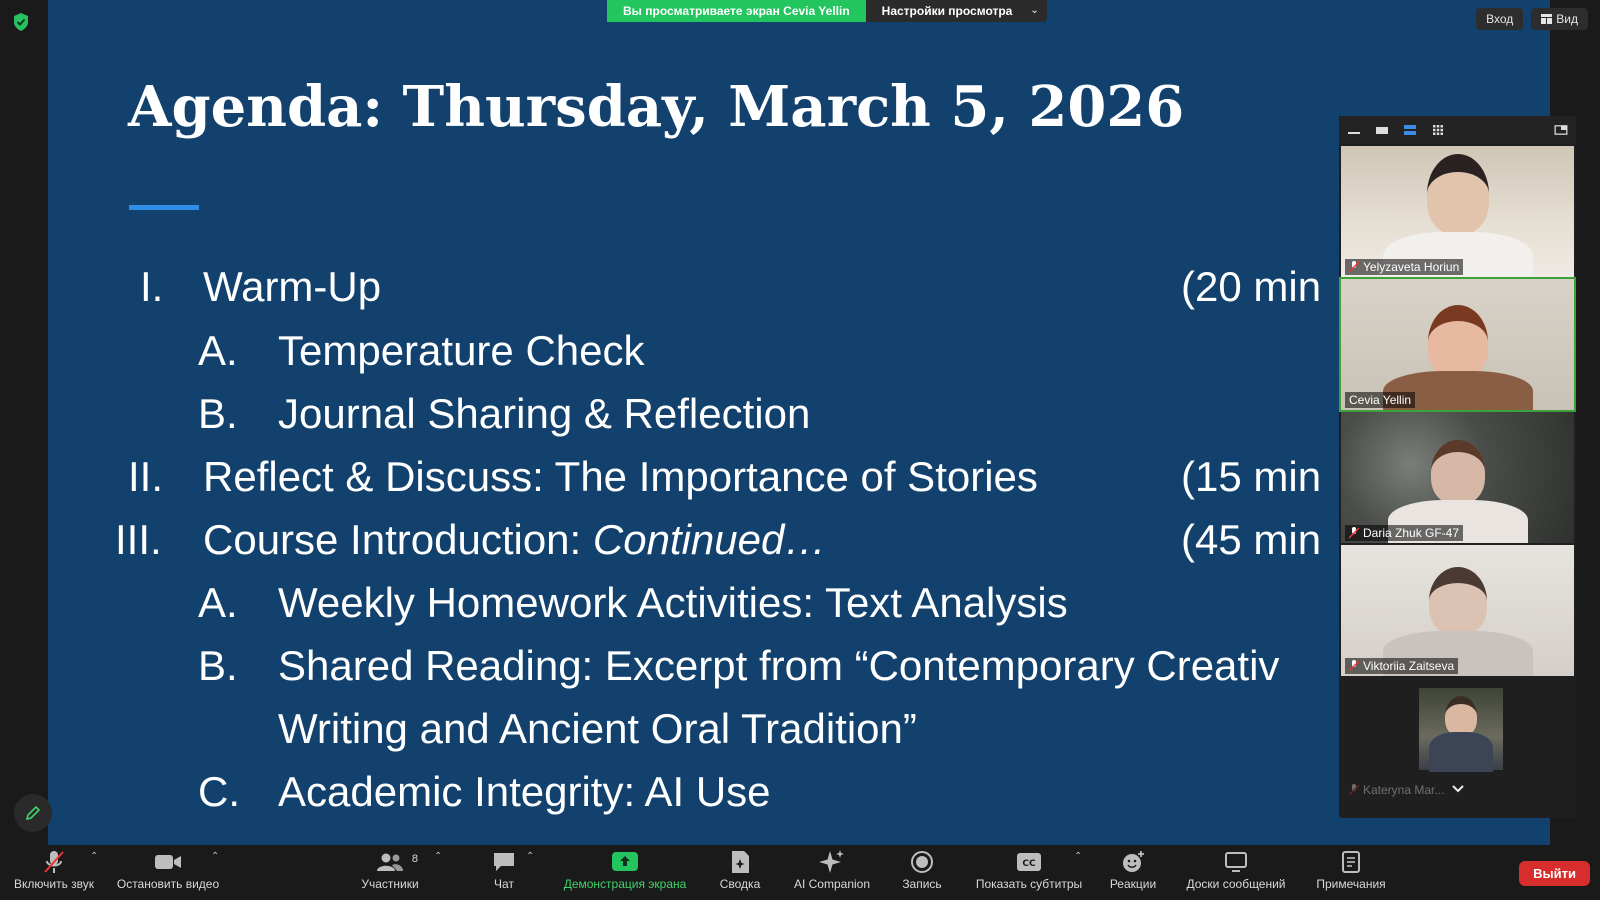 This screenshot has height=900, width=1600. I want to click on whiteboards-button: Доски сообщений, so click(1236, 872).